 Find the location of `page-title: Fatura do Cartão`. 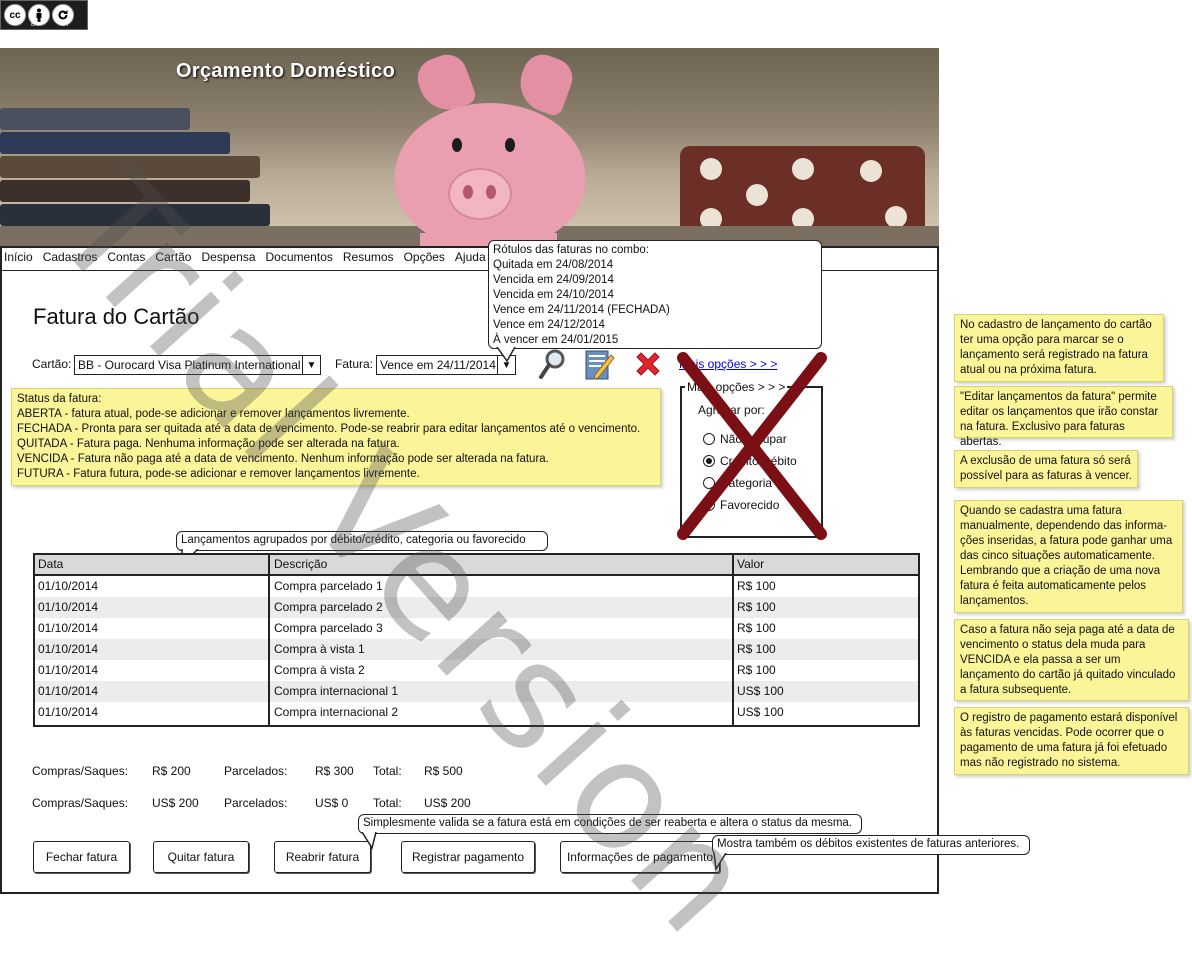

page-title: Fatura do Cartão is located at coordinates (116, 316).